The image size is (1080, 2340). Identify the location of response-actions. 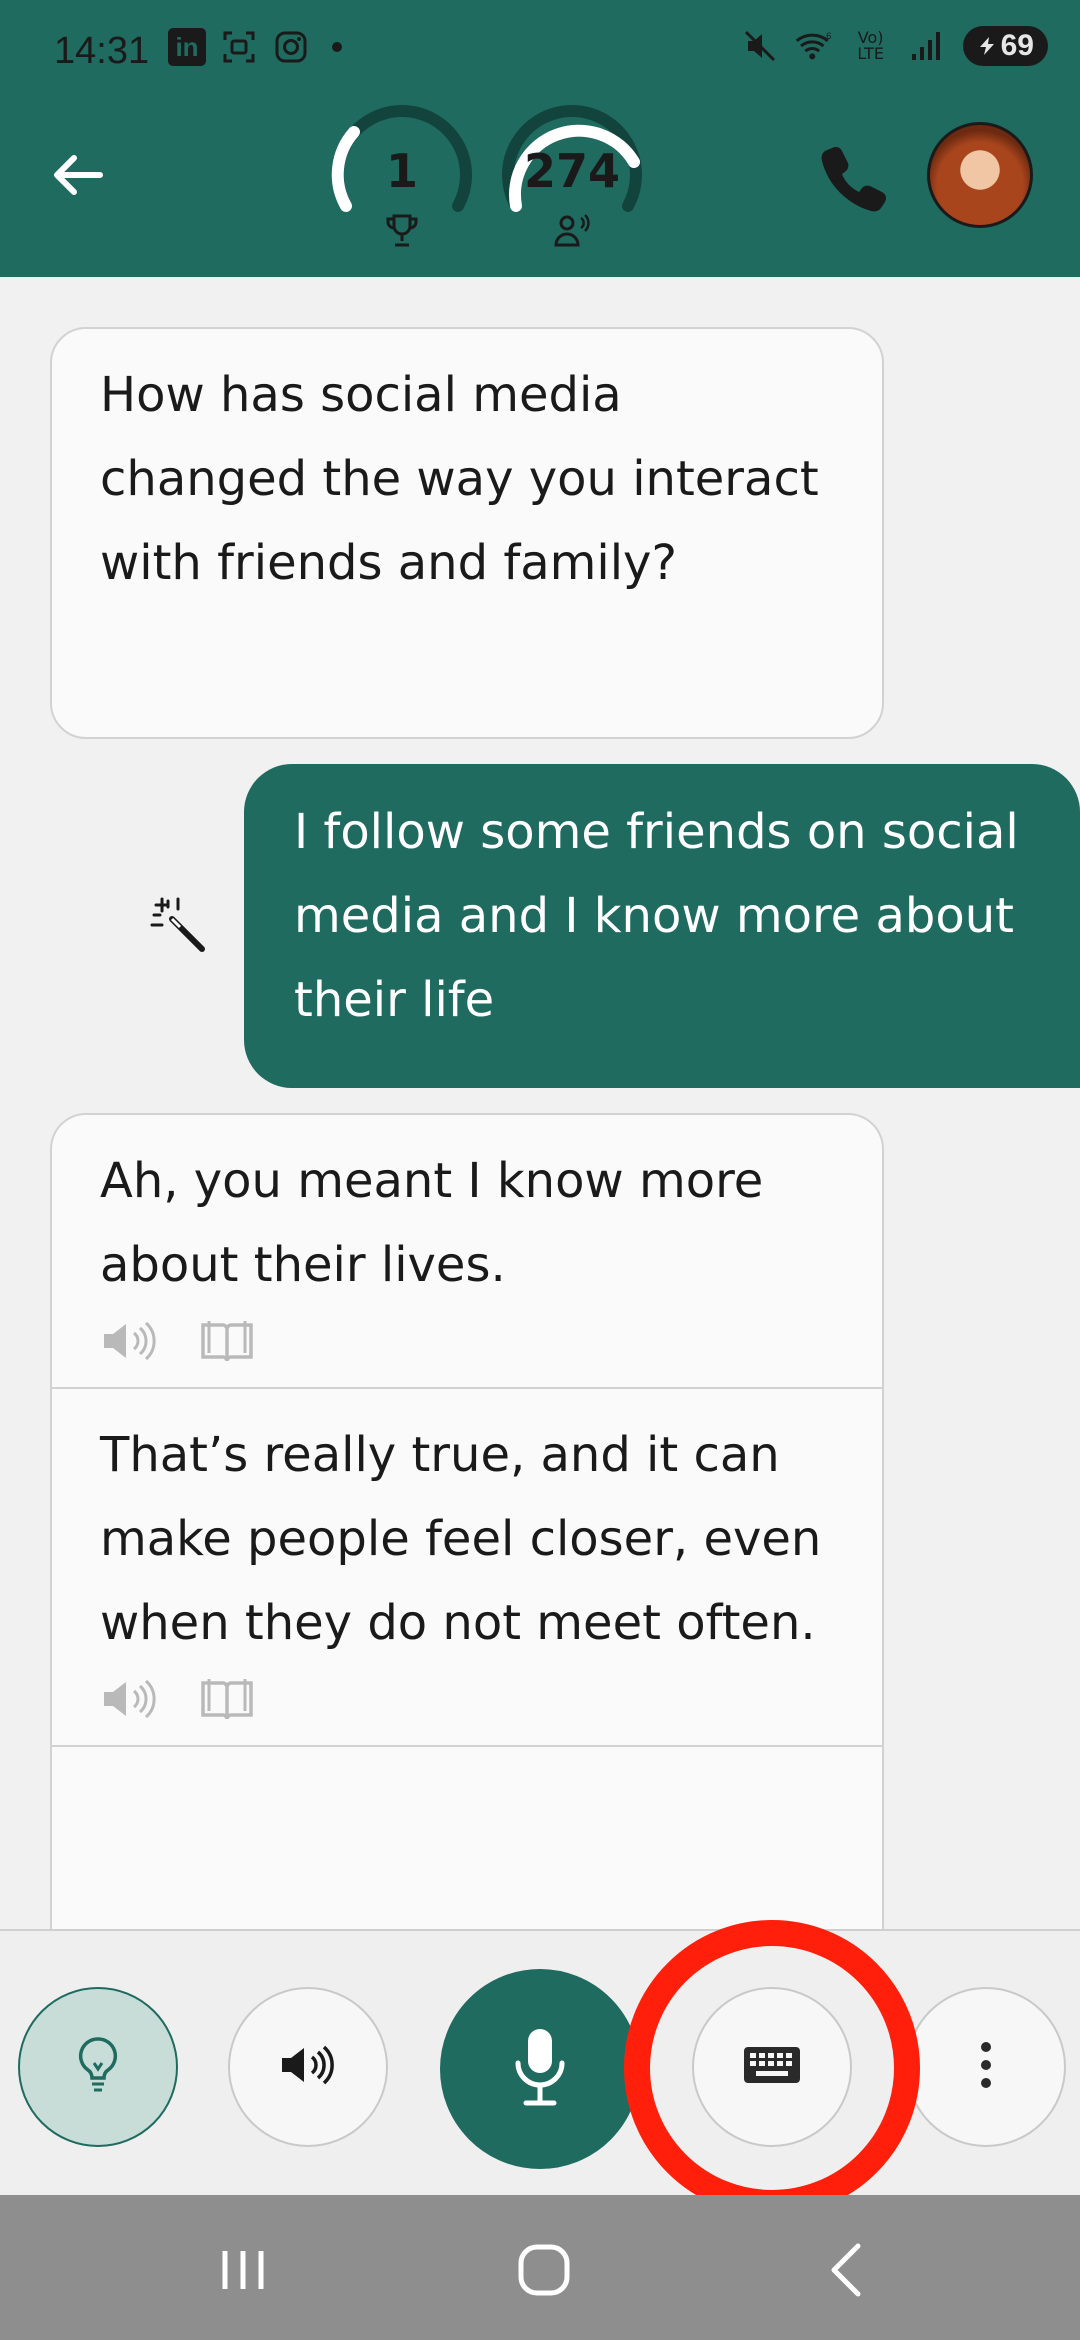
(467, 1705).